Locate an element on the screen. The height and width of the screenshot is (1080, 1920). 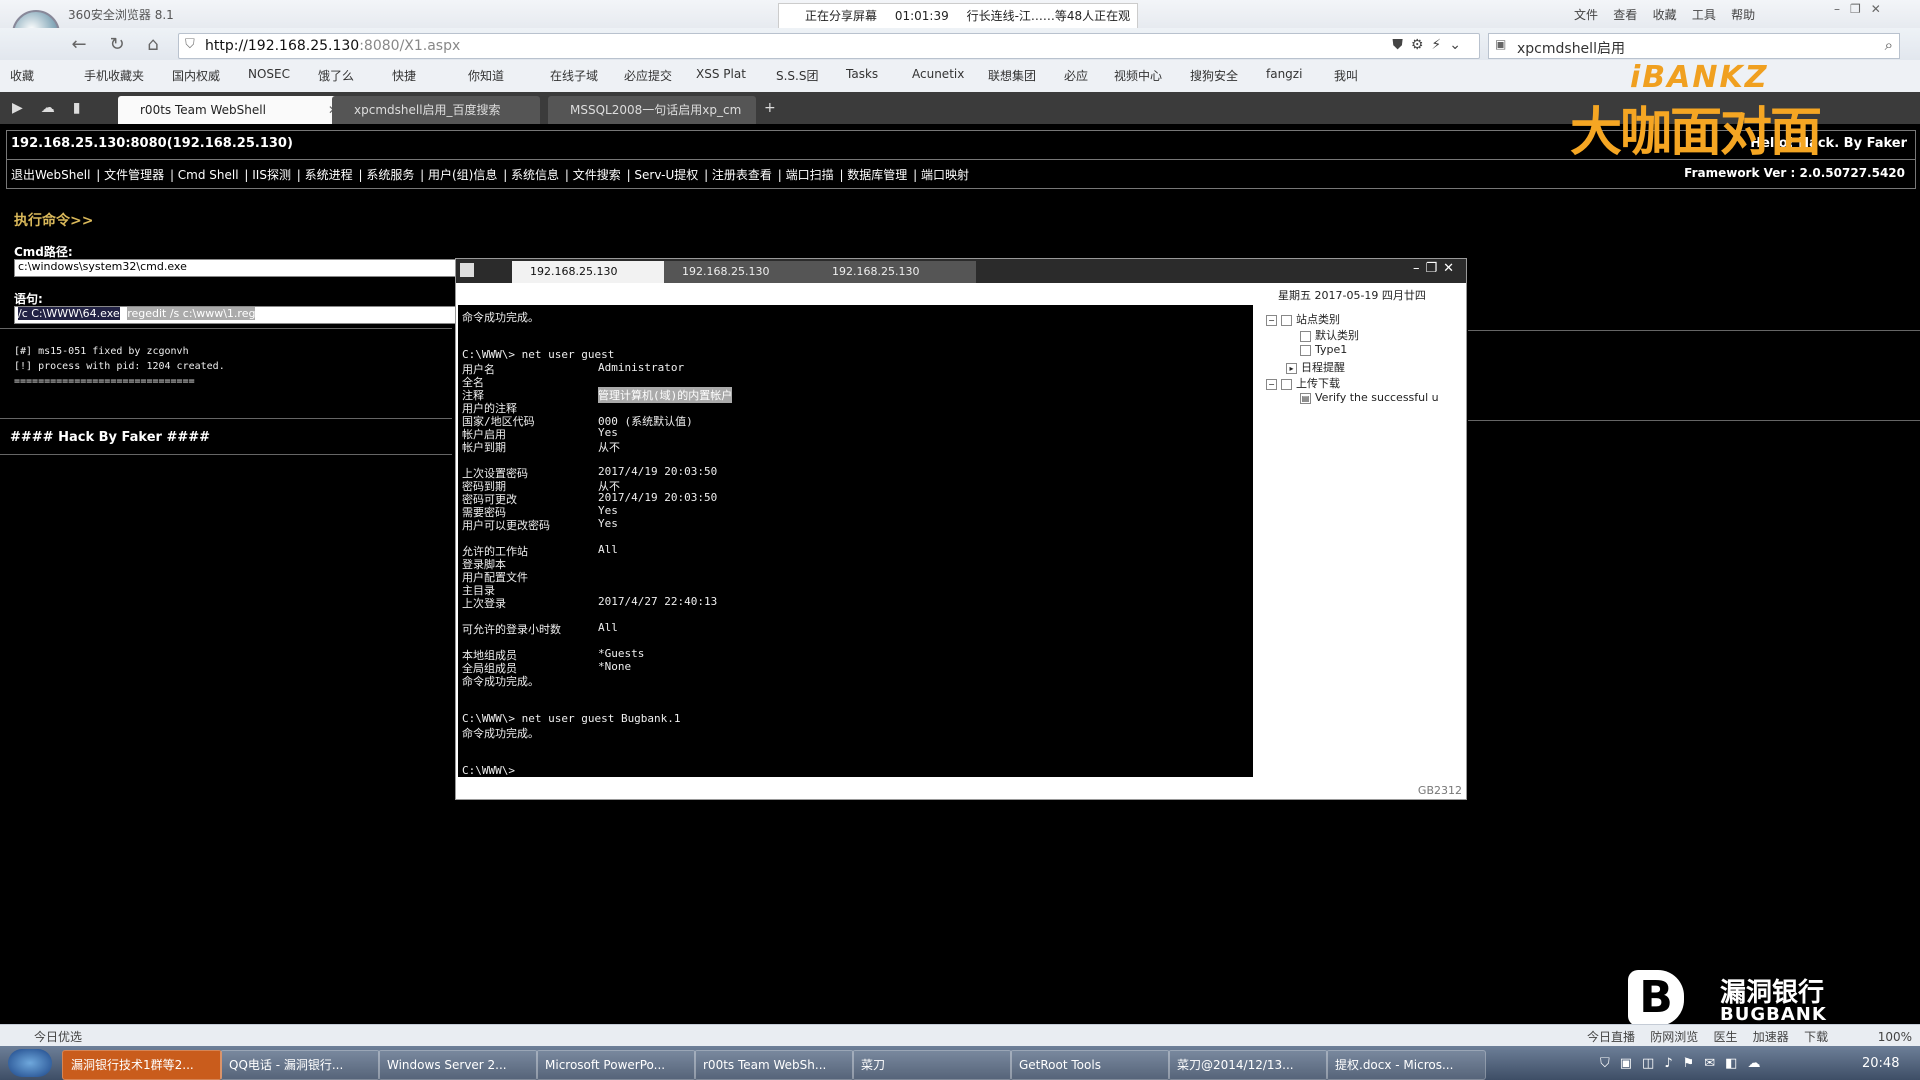
nav-database: 数据库管理 is located at coordinates (877, 175).